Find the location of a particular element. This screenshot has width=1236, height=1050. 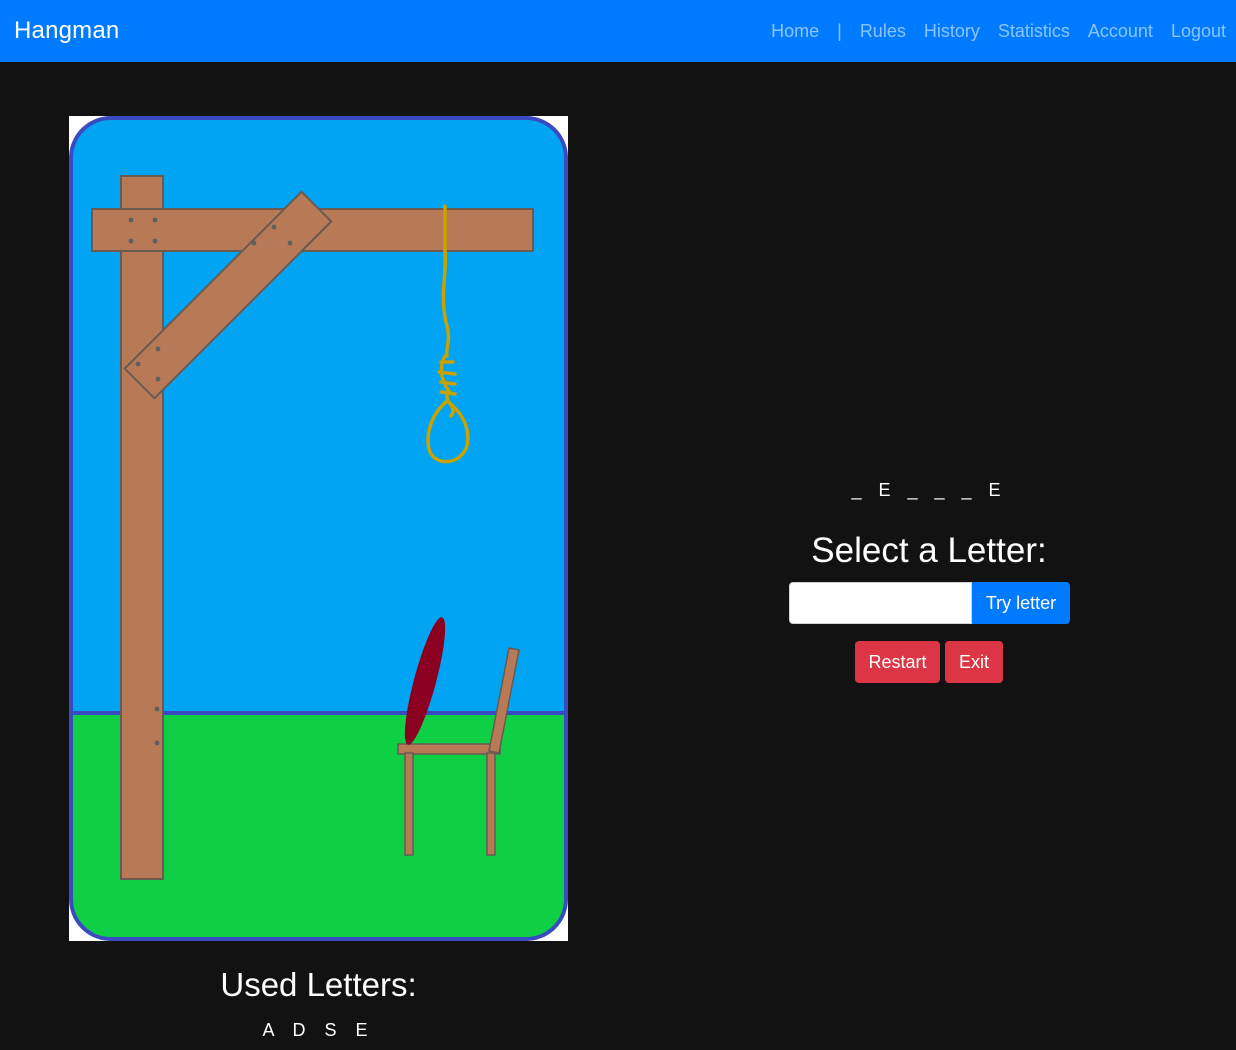

brand-link: Hangman is located at coordinates (66, 31).